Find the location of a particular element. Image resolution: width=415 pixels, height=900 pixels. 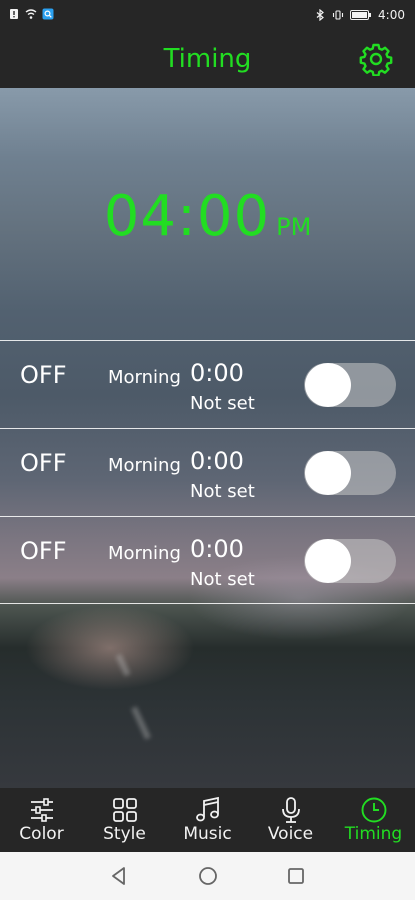

nav-label: Timing is located at coordinates (373, 834).